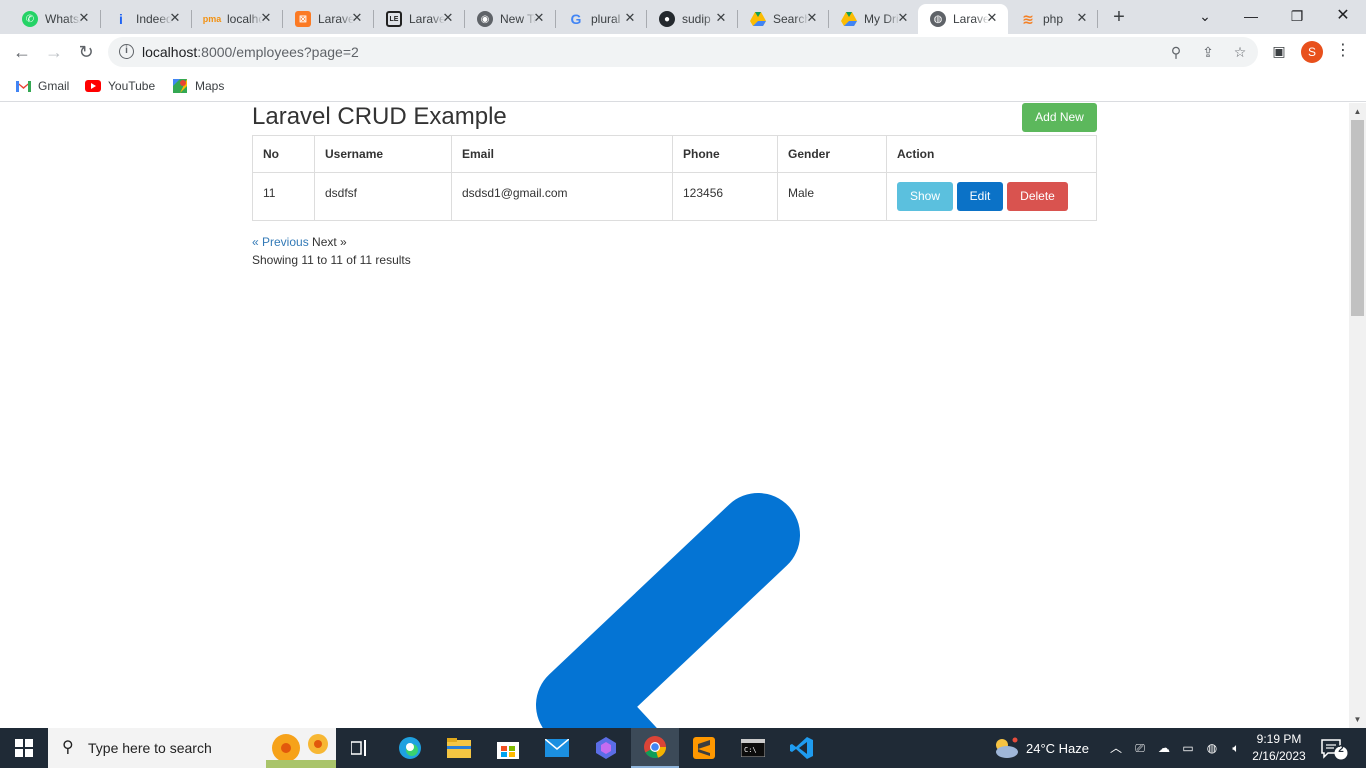 The image size is (1366, 768). What do you see at coordinates (237, 19) in the screenshot?
I see `tab-phpmyadmin: pma localhost ✕` at bounding box center [237, 19].